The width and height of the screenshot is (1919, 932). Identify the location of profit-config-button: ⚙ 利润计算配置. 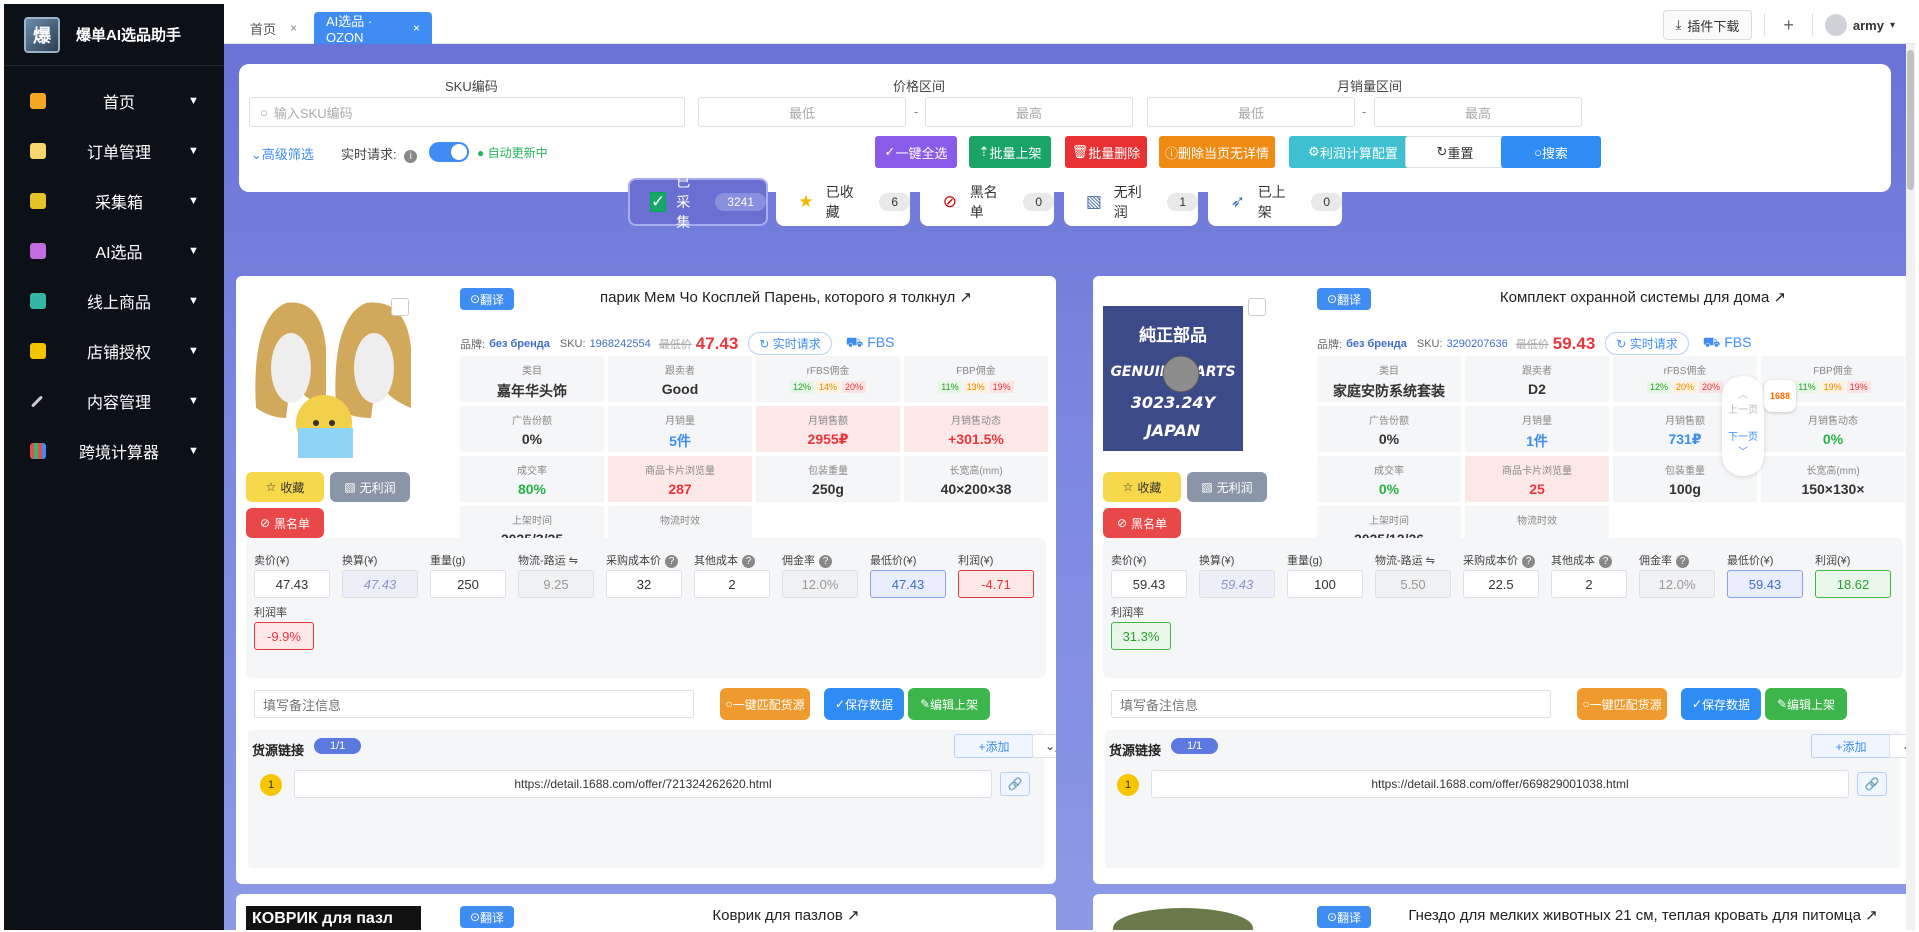
(1353, 152).